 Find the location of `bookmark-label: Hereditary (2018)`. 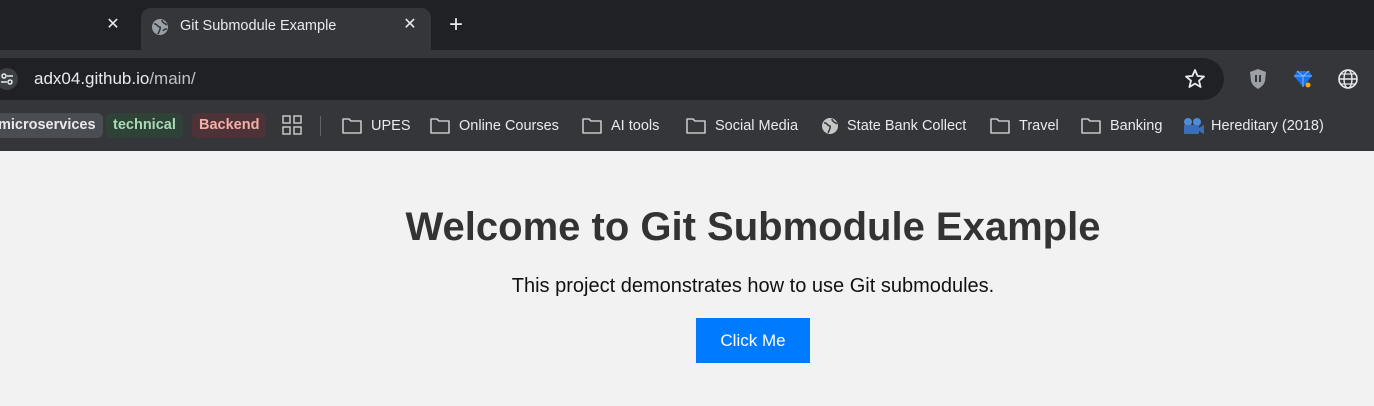

bookmark-label: Hereditary (2018) is located at coordinates (1267, 126).